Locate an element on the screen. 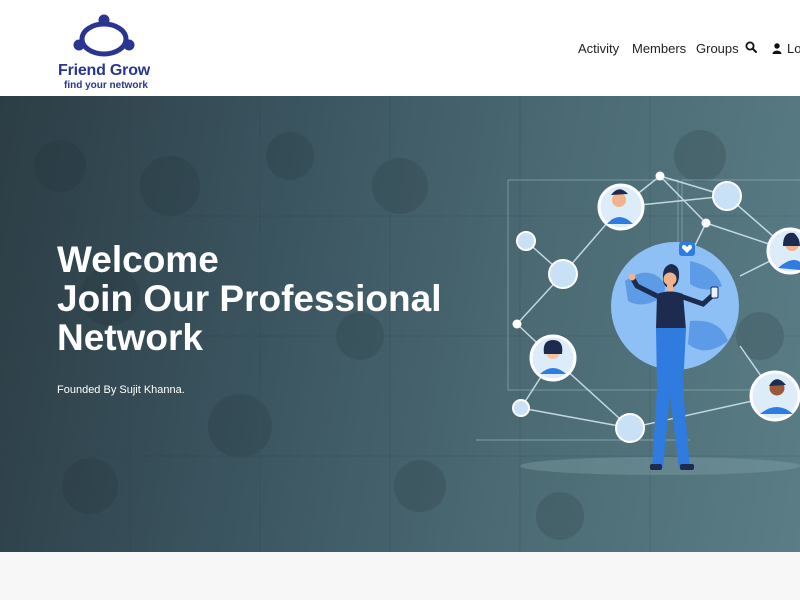 This screenshot has height=600, width=800. user-icon is located at coordinates (777, 48).